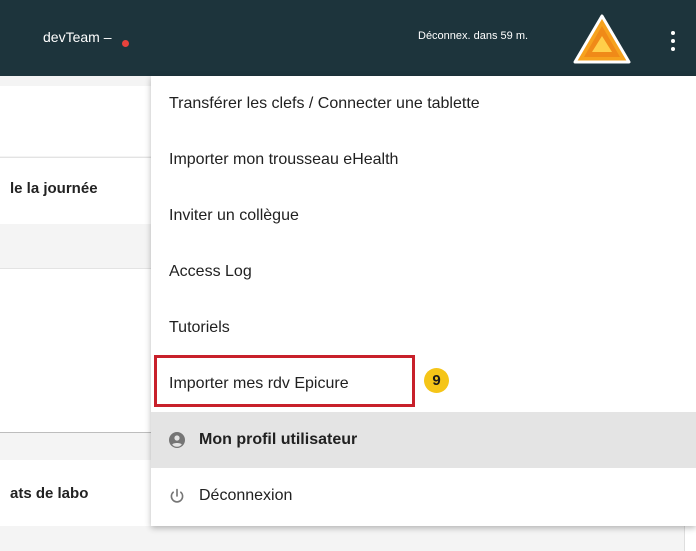 Image resolution: width=696 pixels, height=551 pixels. What do you see at coordinates (246, 495) in the screenshot?
I see `menu-item-label: Déconnexion` at bounding box center [246, 495].